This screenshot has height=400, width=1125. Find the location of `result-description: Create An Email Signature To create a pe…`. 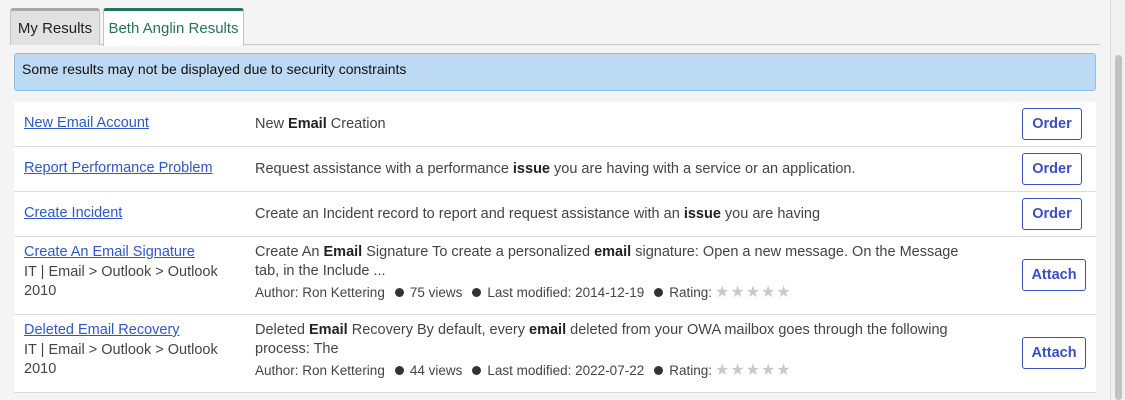

result-description: Create An Email Signature To create a pe… is located at coordinates (607, 261).